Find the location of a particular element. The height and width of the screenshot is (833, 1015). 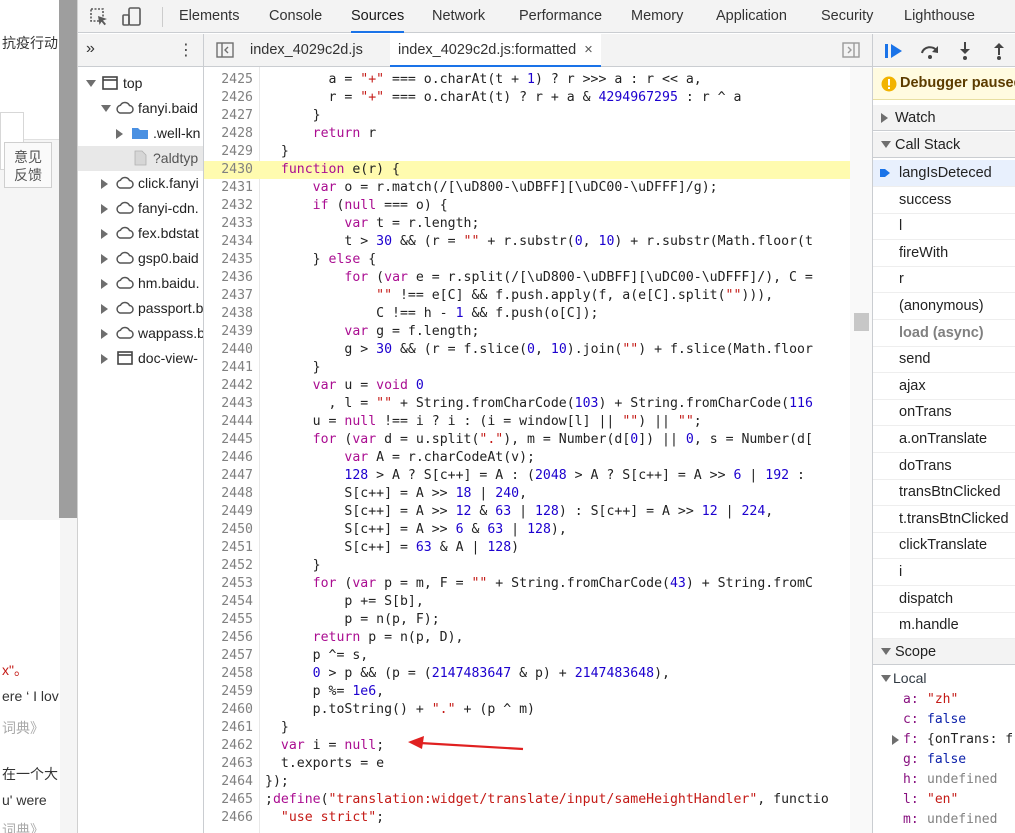

line-number: 2452 is located at coordinates (228, 566).